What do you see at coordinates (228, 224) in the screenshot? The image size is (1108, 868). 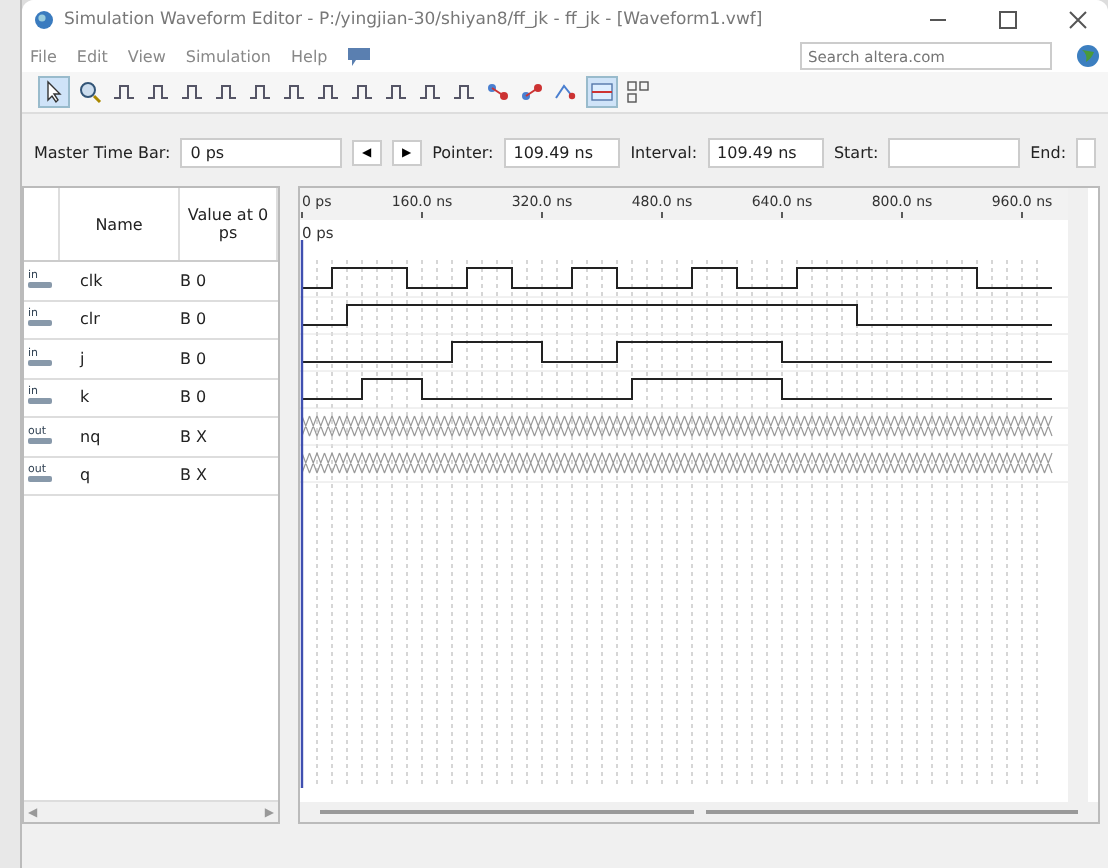 I see `column-header: Value at 0 ps` at bounding box center [228, 224].